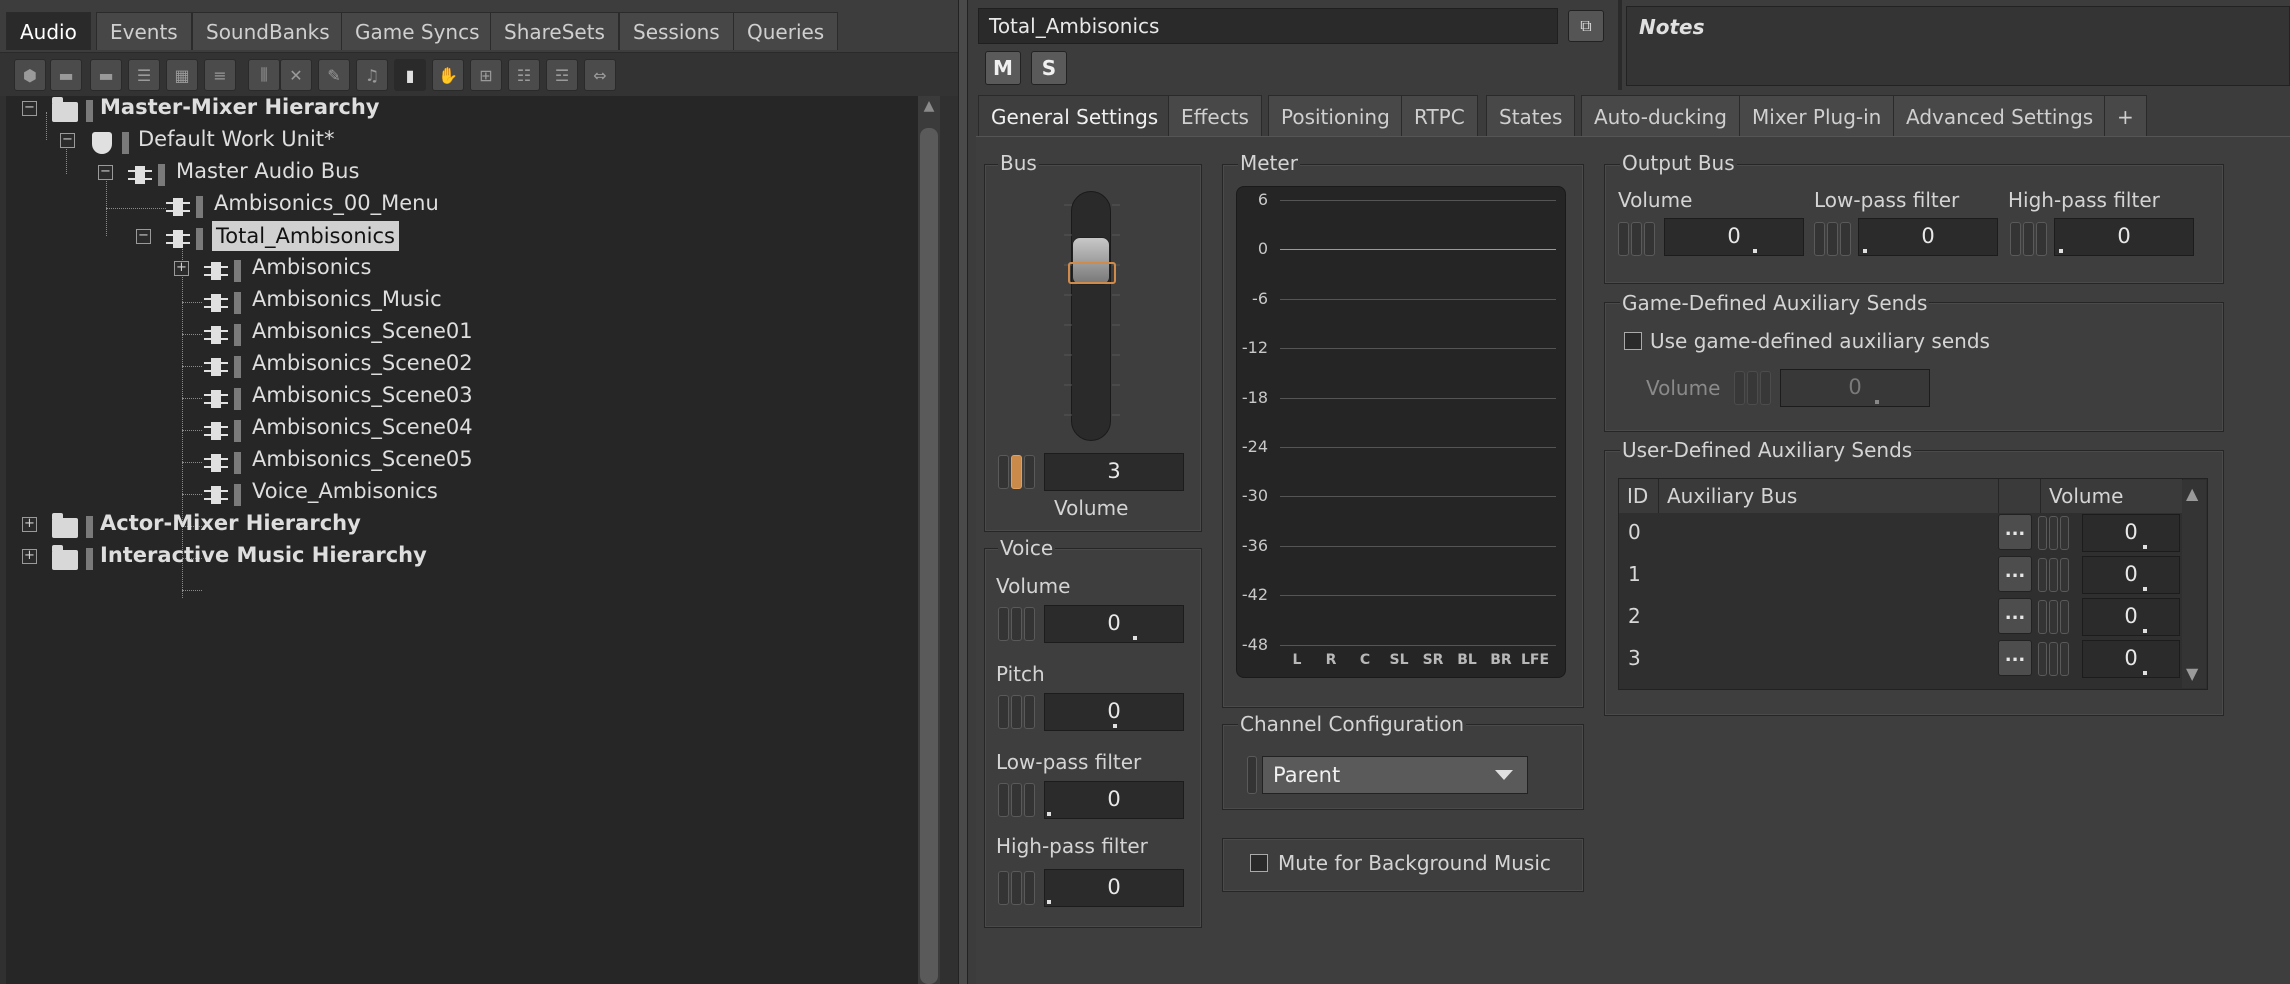 The width and height of the screenshot is (2290, 984). What do you see at coordinates (268, 31) in the screenshot?
I see `tab-soundbanks: SoundBanks` at bounding box center [268, 31].